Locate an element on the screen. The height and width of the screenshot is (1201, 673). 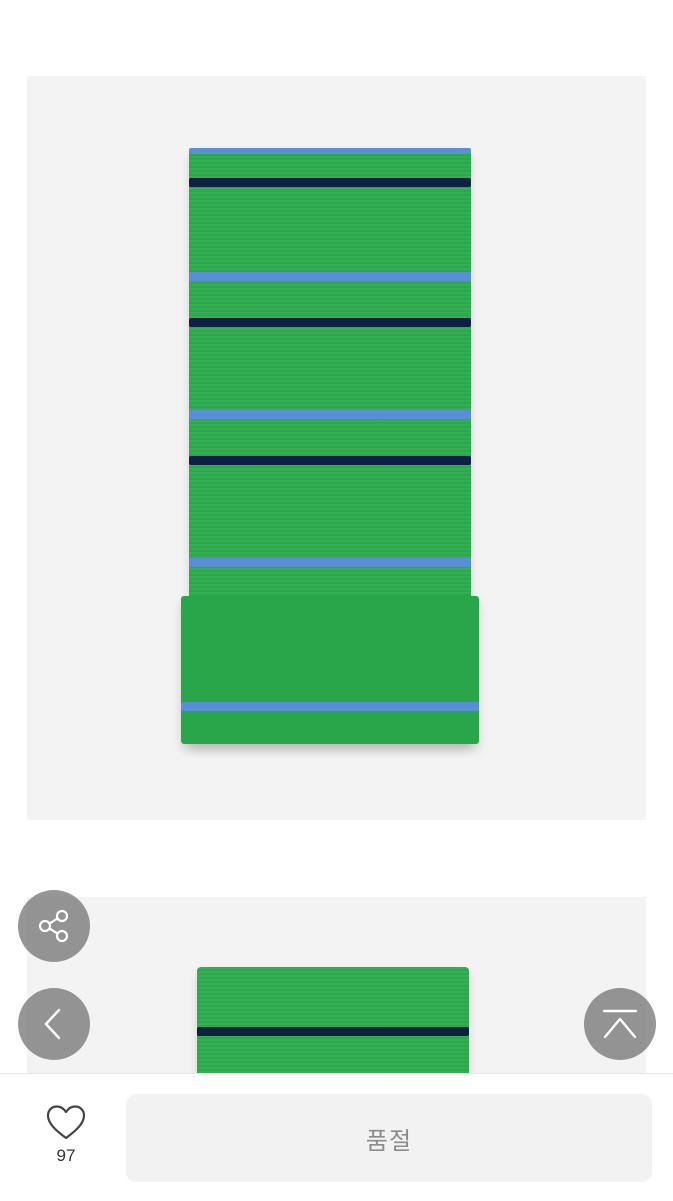
share-button is located at coordinates (54, 926).